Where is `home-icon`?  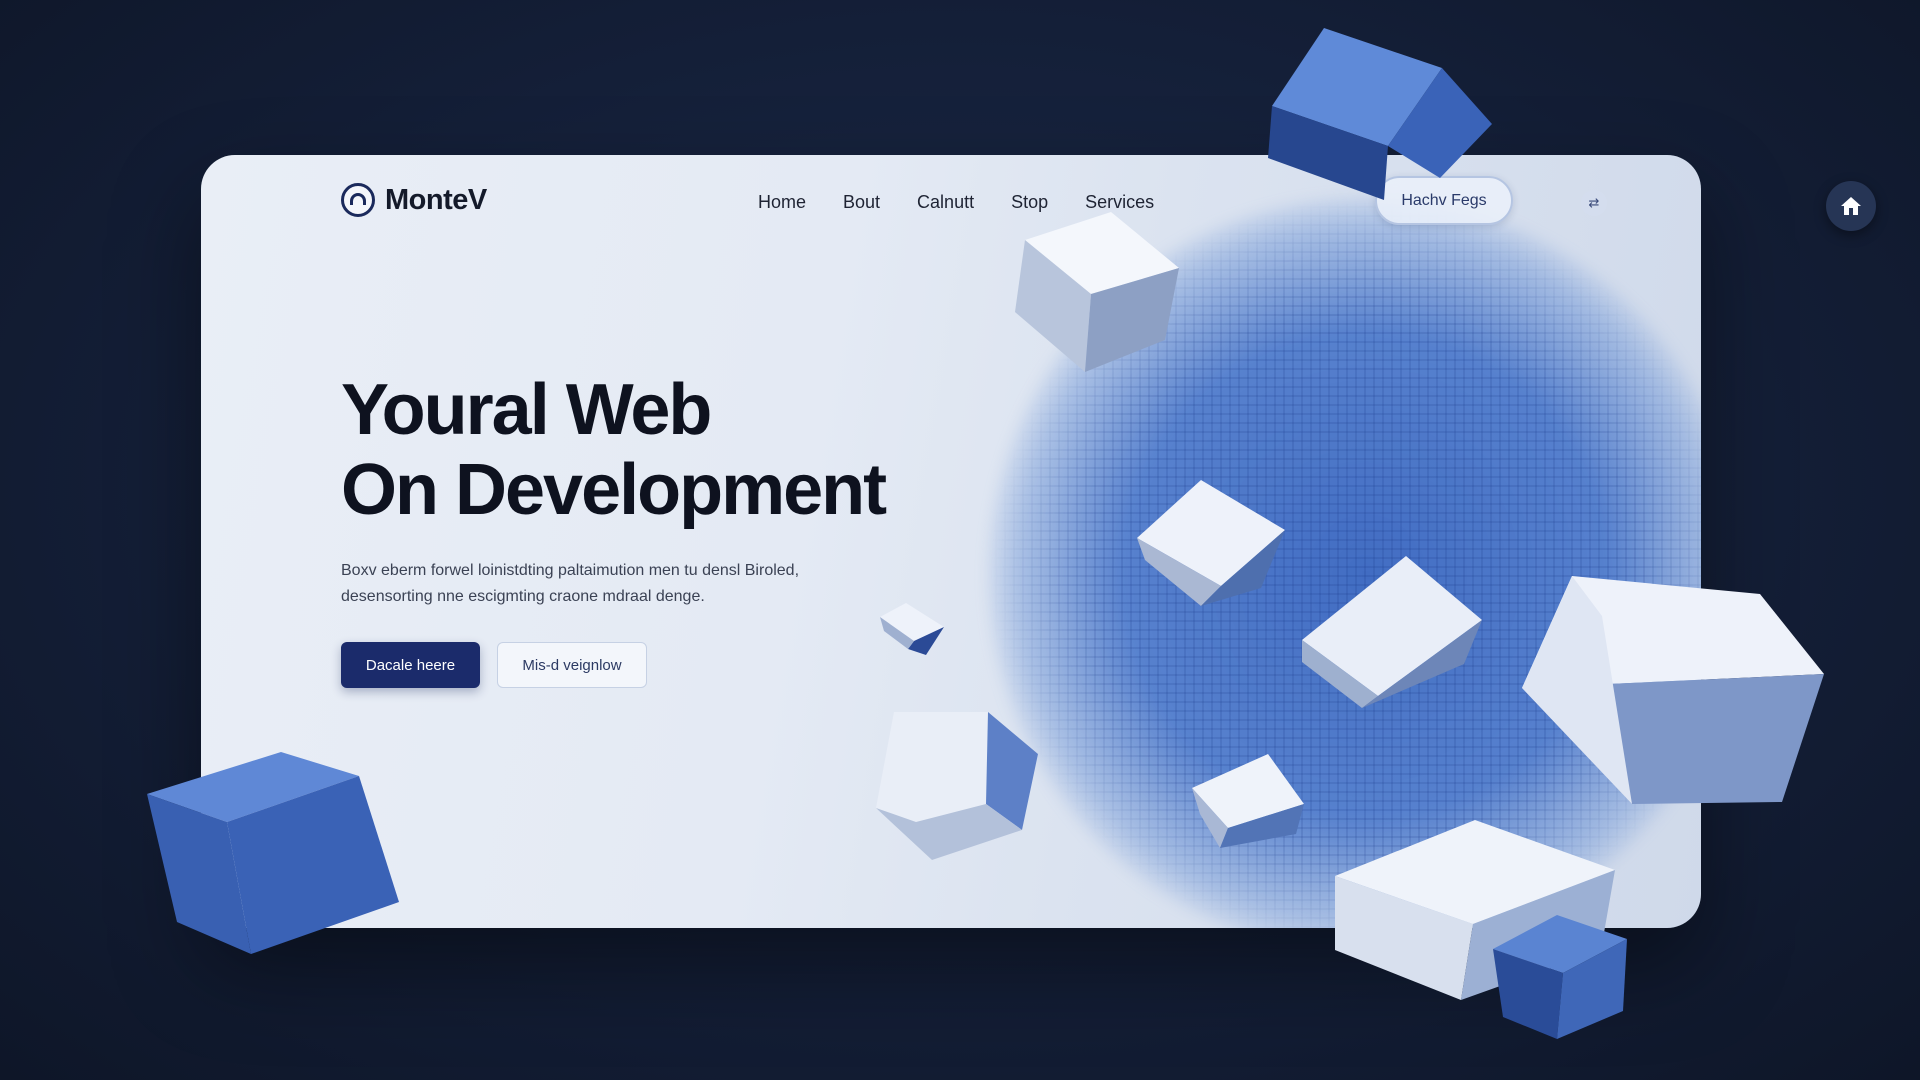
home-icon is located at coordinates (1851, 206).